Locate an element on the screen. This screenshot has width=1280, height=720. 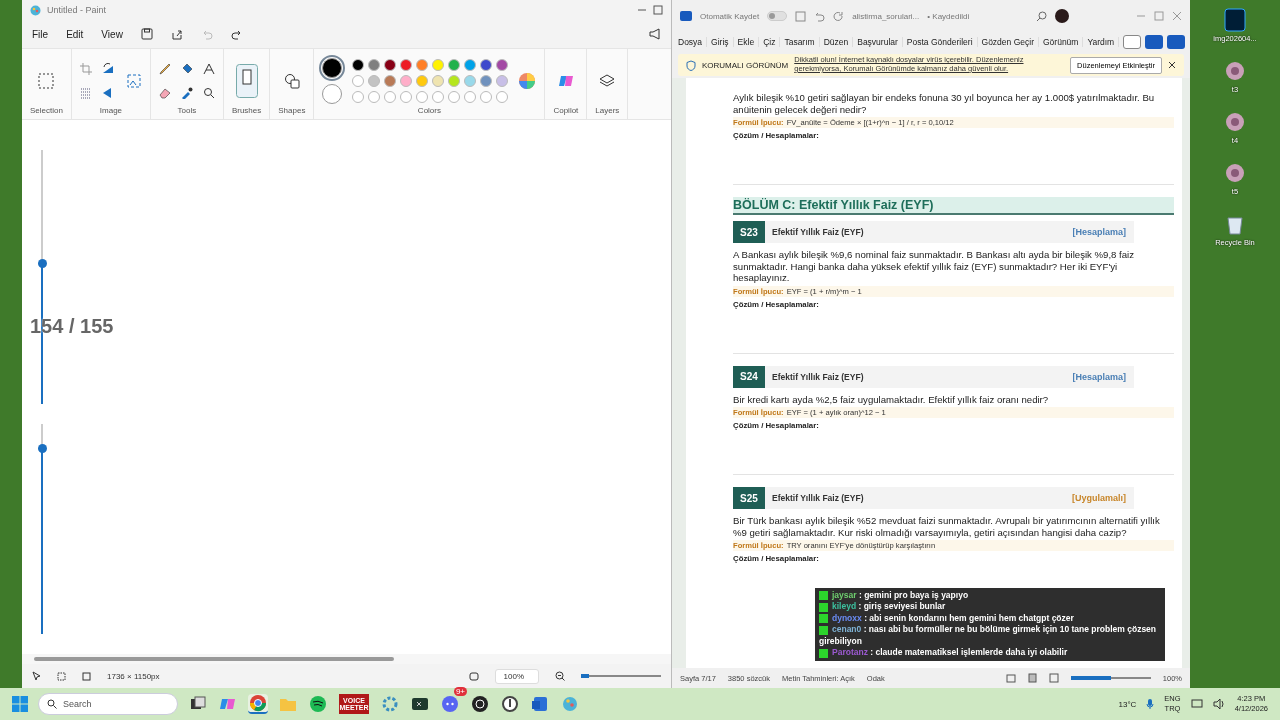
close-icon is located at coordinates (1172, 65).